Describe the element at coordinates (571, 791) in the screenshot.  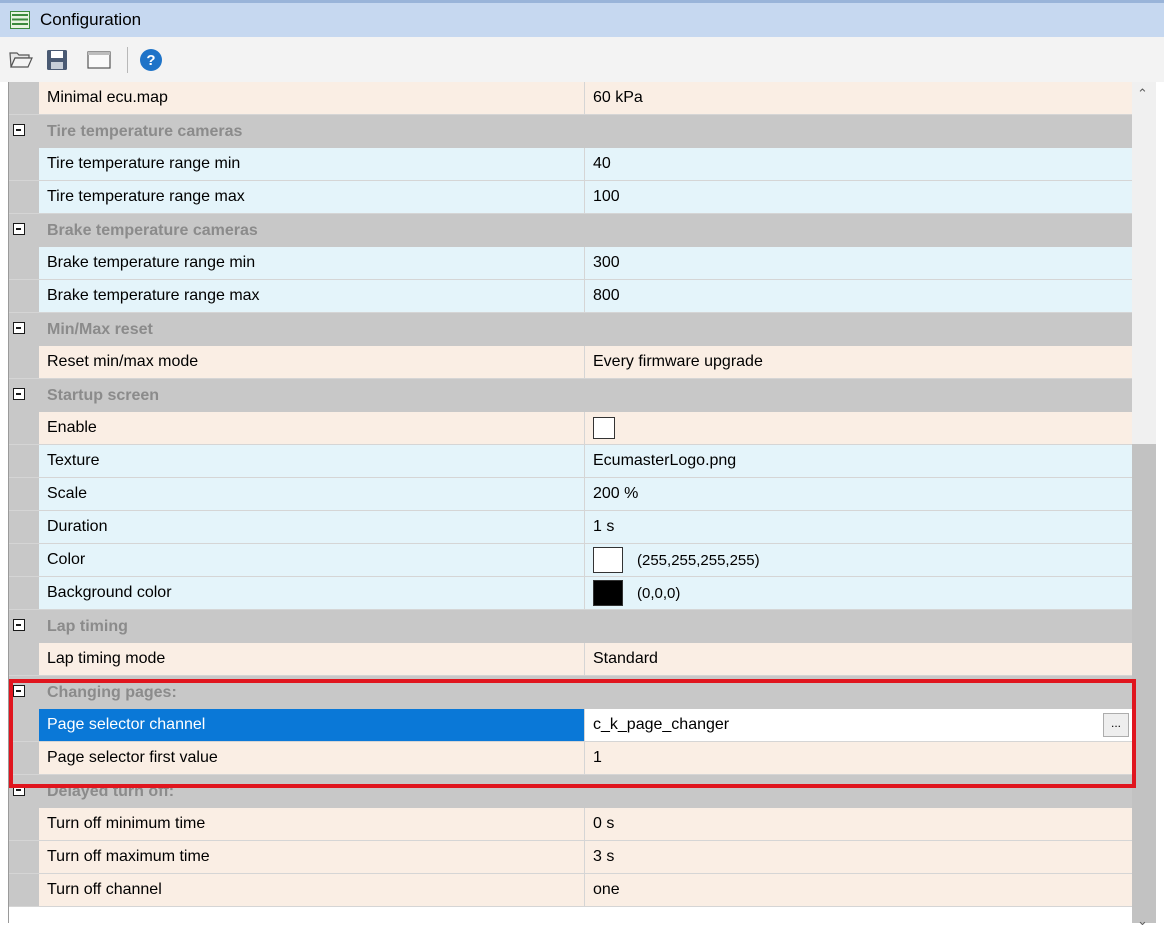
I see `category-row: Delayed turn off:` at that location.